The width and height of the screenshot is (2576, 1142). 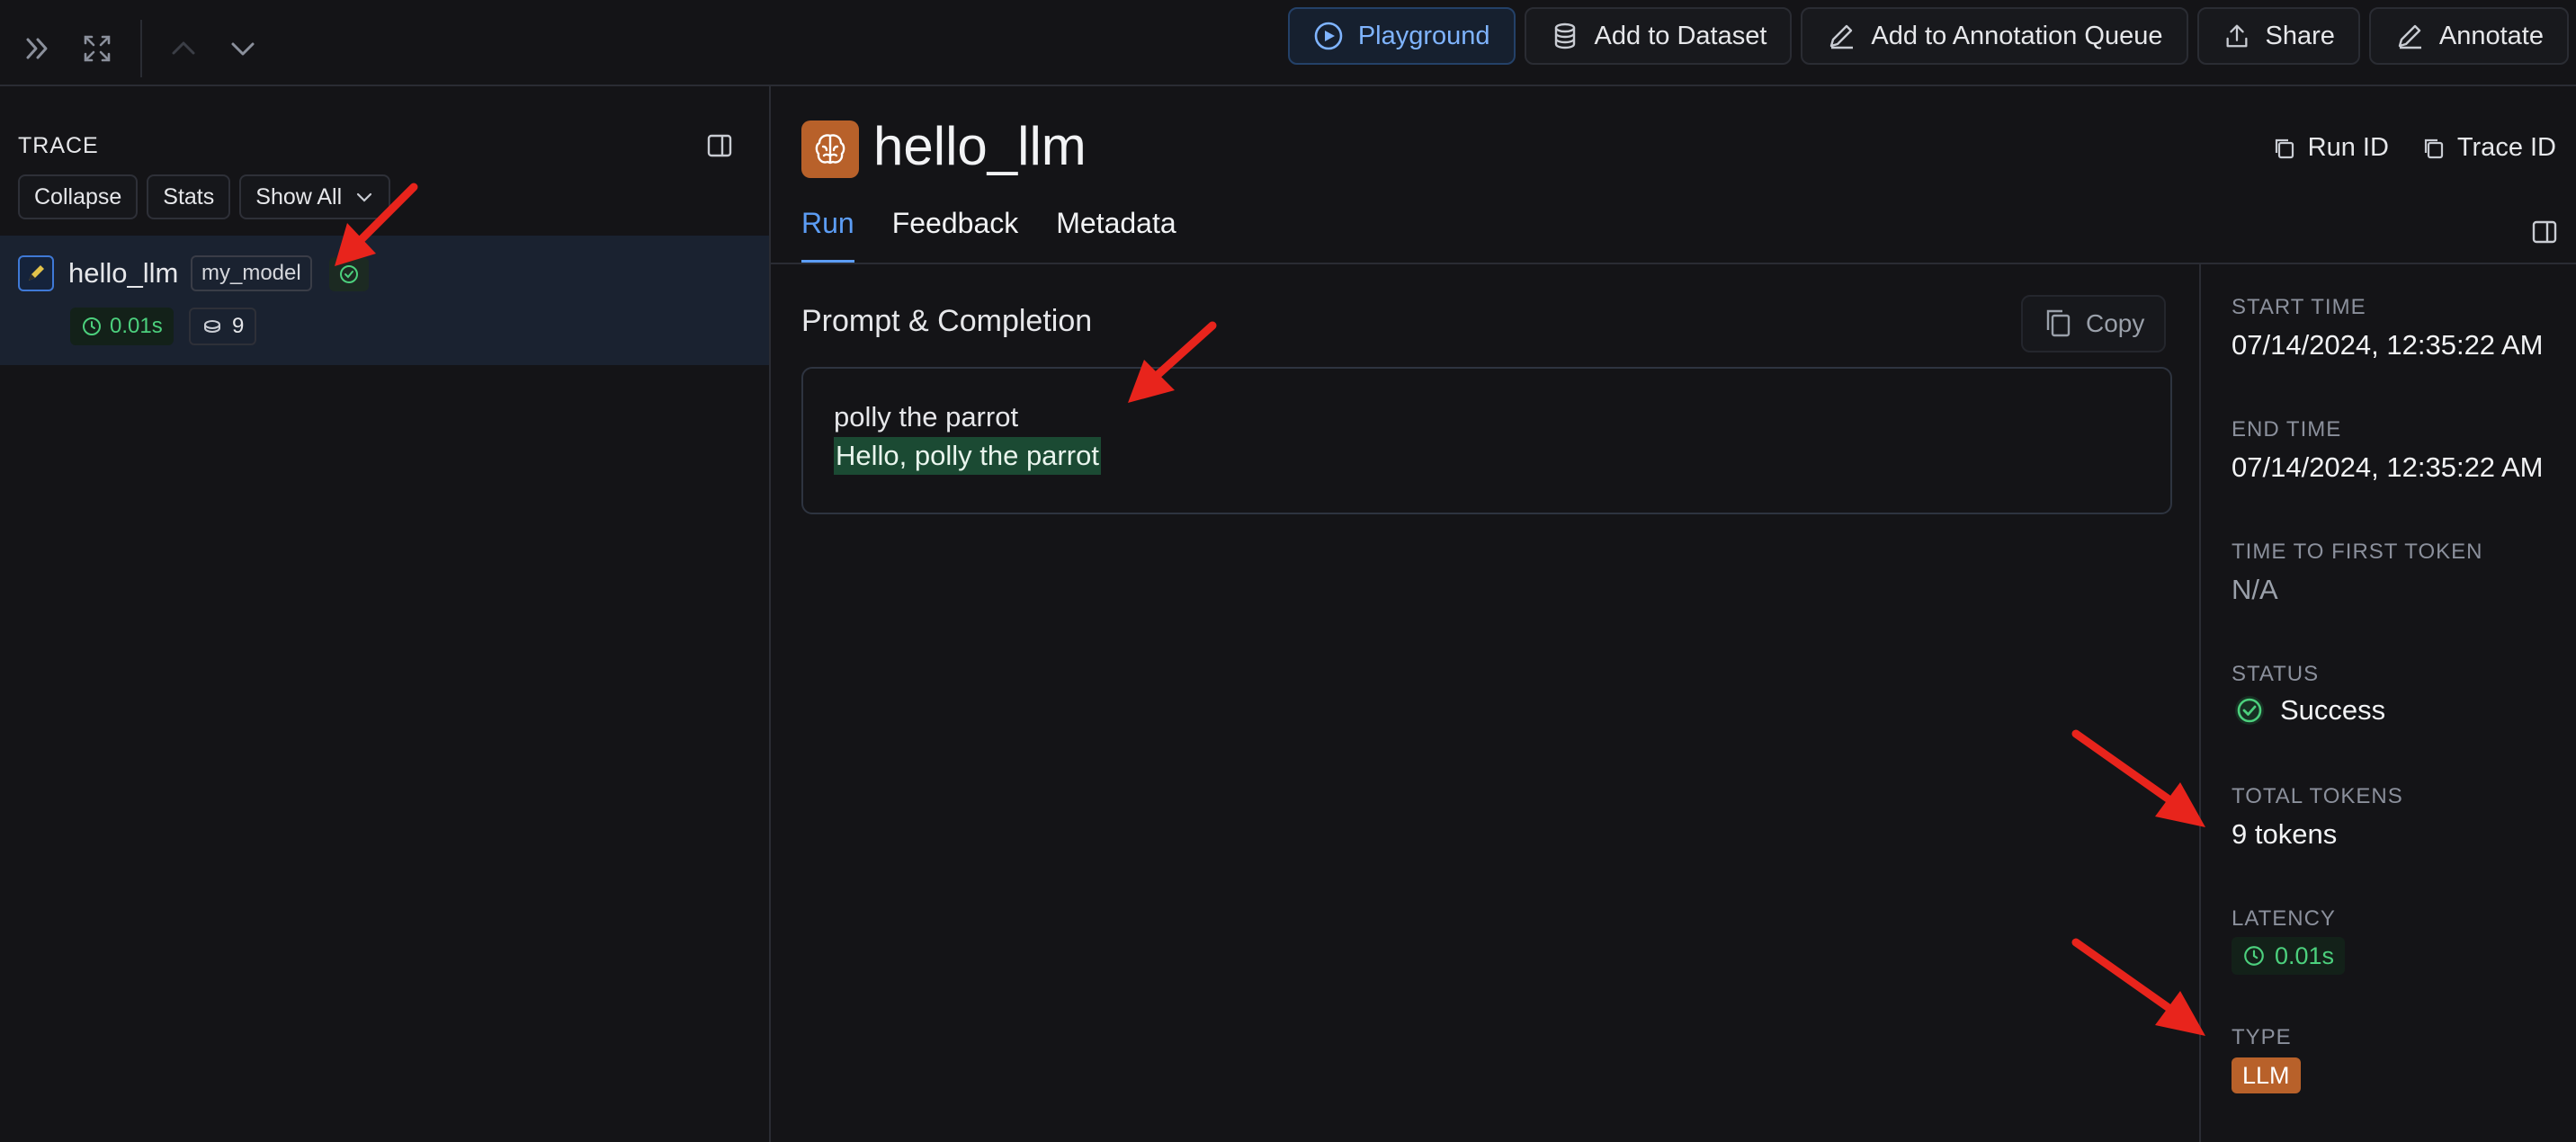 I want to click on fullscreen-icon, so click(x=97, y=49).